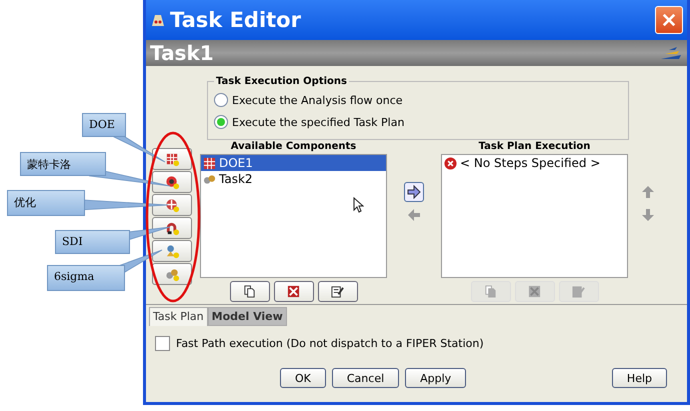 This screenshot has height=411, width=690. What do you see at coordinates (247, 316) in the screenshot?
I see `tab: Model View` at bounding box center [247, 316].